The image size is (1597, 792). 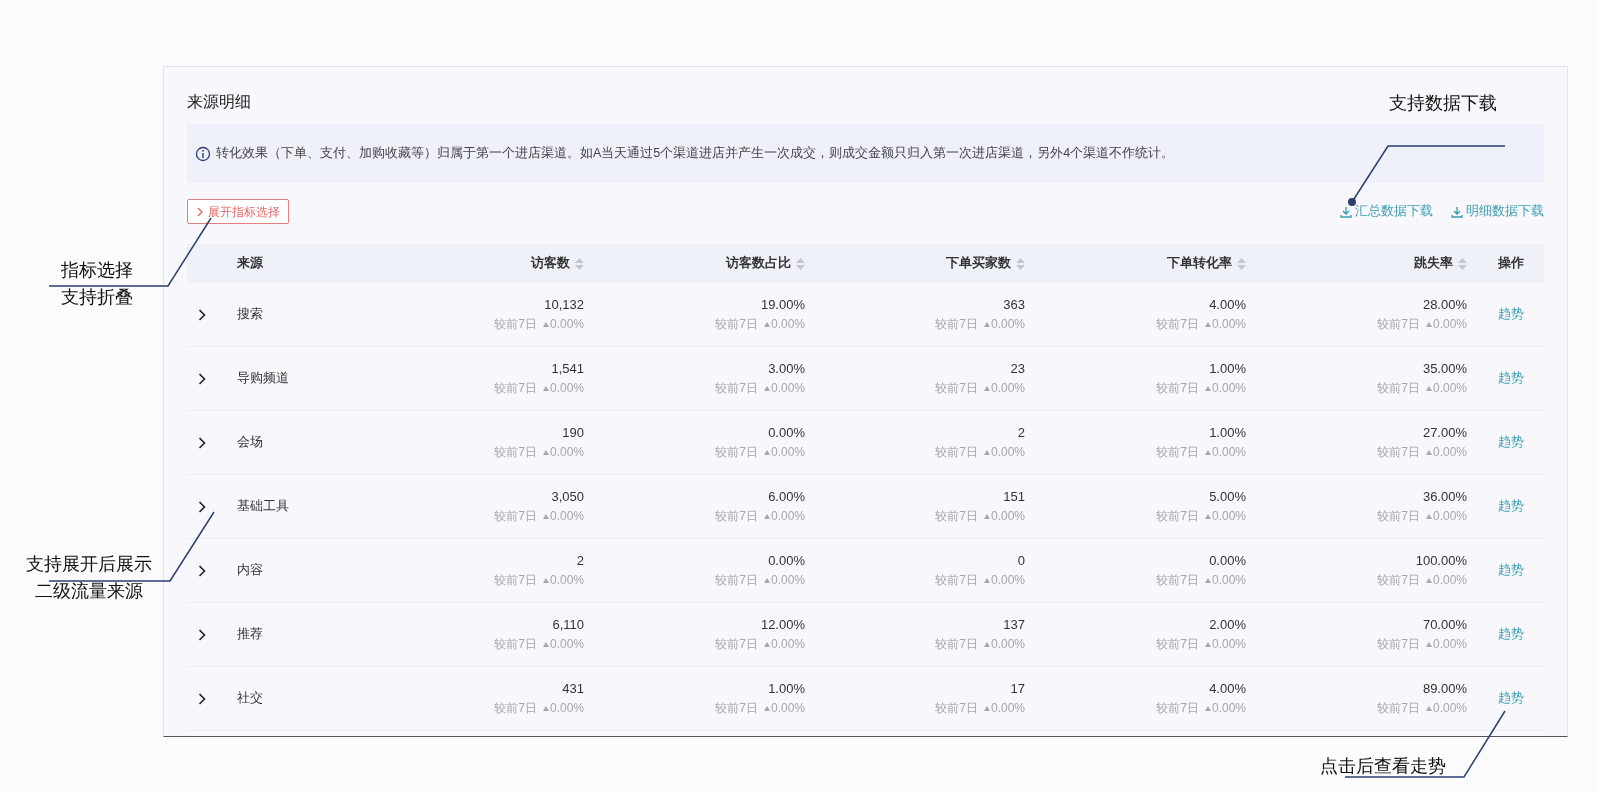 What do you see at coordinates (200, 211) in the screenshot?
I see `chevron-right-icon` at bounding box center [200, 211].